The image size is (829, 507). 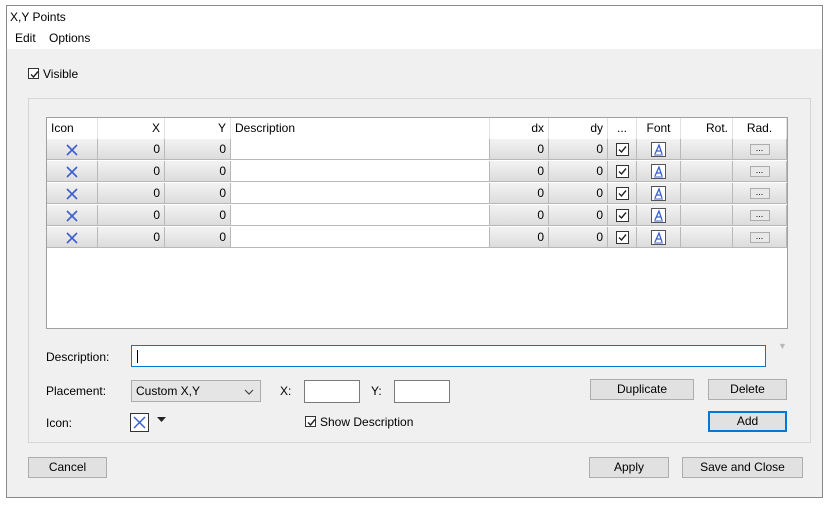 I want to click on cancel-button: Cancel, so click(x=67, y=467).